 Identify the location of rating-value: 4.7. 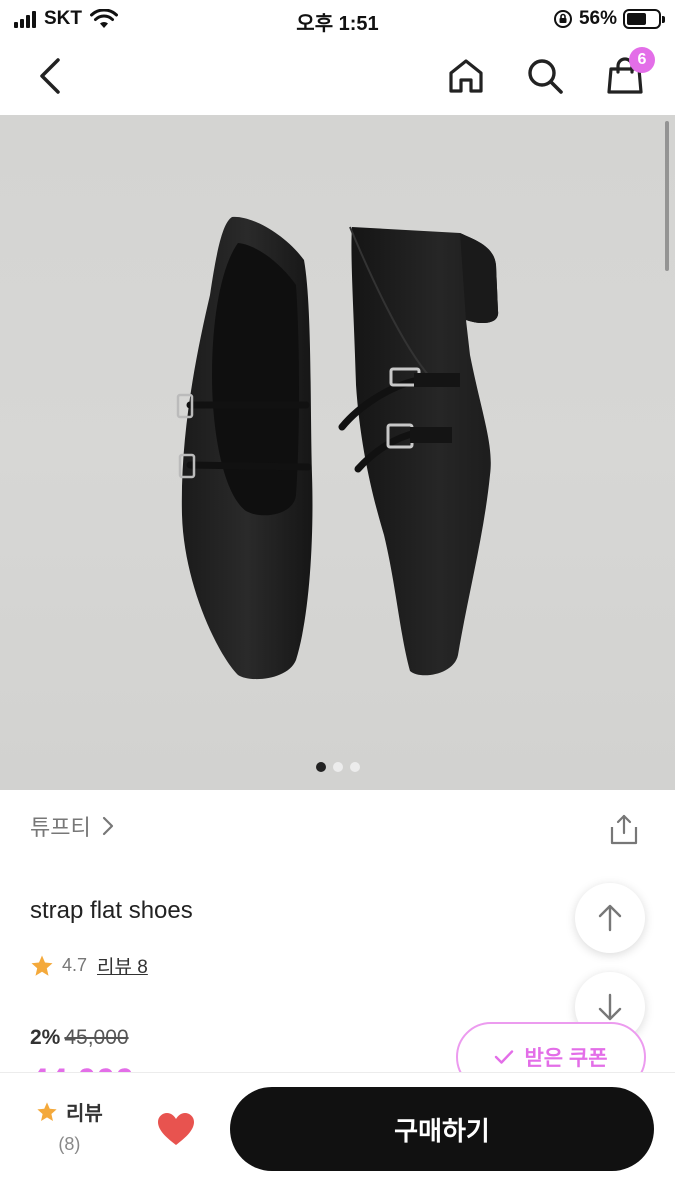
(75, 965).